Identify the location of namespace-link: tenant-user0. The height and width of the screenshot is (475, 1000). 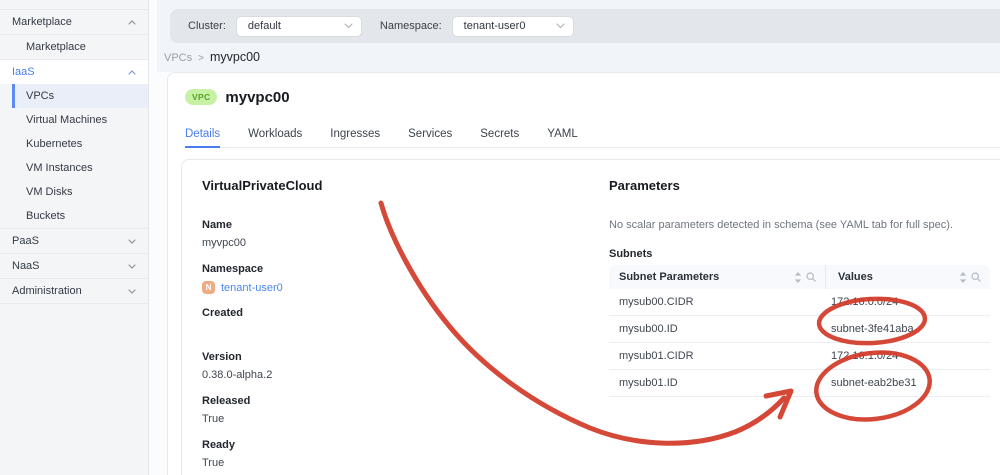
(252, 288).